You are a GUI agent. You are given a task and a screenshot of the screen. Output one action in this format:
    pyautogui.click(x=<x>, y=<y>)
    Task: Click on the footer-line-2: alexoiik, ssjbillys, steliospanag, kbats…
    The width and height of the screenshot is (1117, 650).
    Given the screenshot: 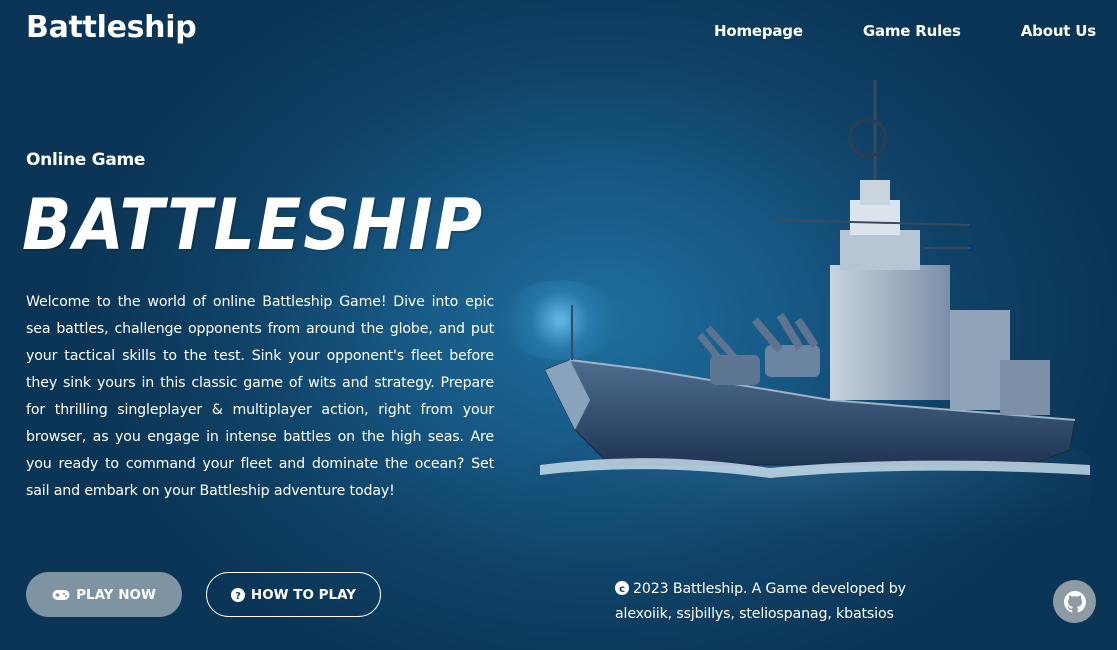 What is the action you would take?
    pyautogui.click(x=754, y=614)
    